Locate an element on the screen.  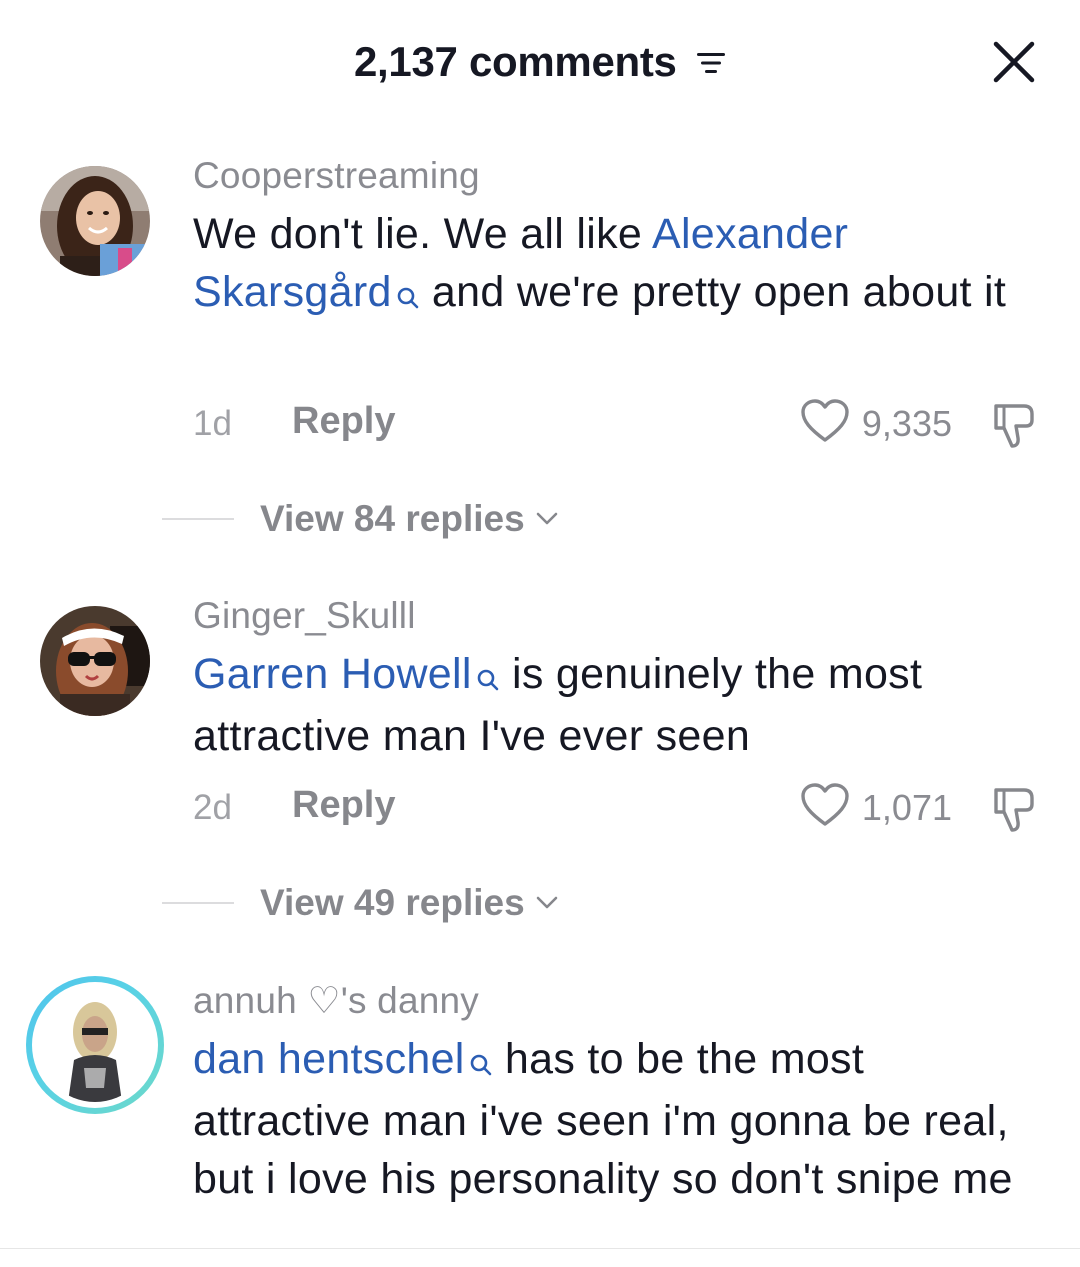
comments-header: 2,137 comments is located at coordinates (540, 62).